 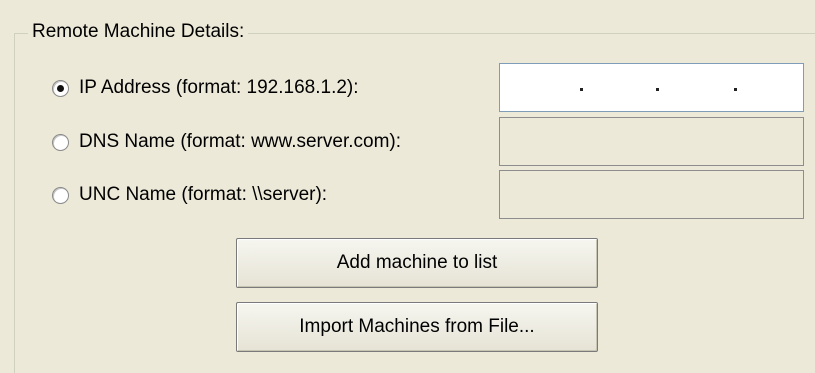 I want to click on ip-address-option: IP Address (format: 192.168.1.2):, so click(x=205, y=88).